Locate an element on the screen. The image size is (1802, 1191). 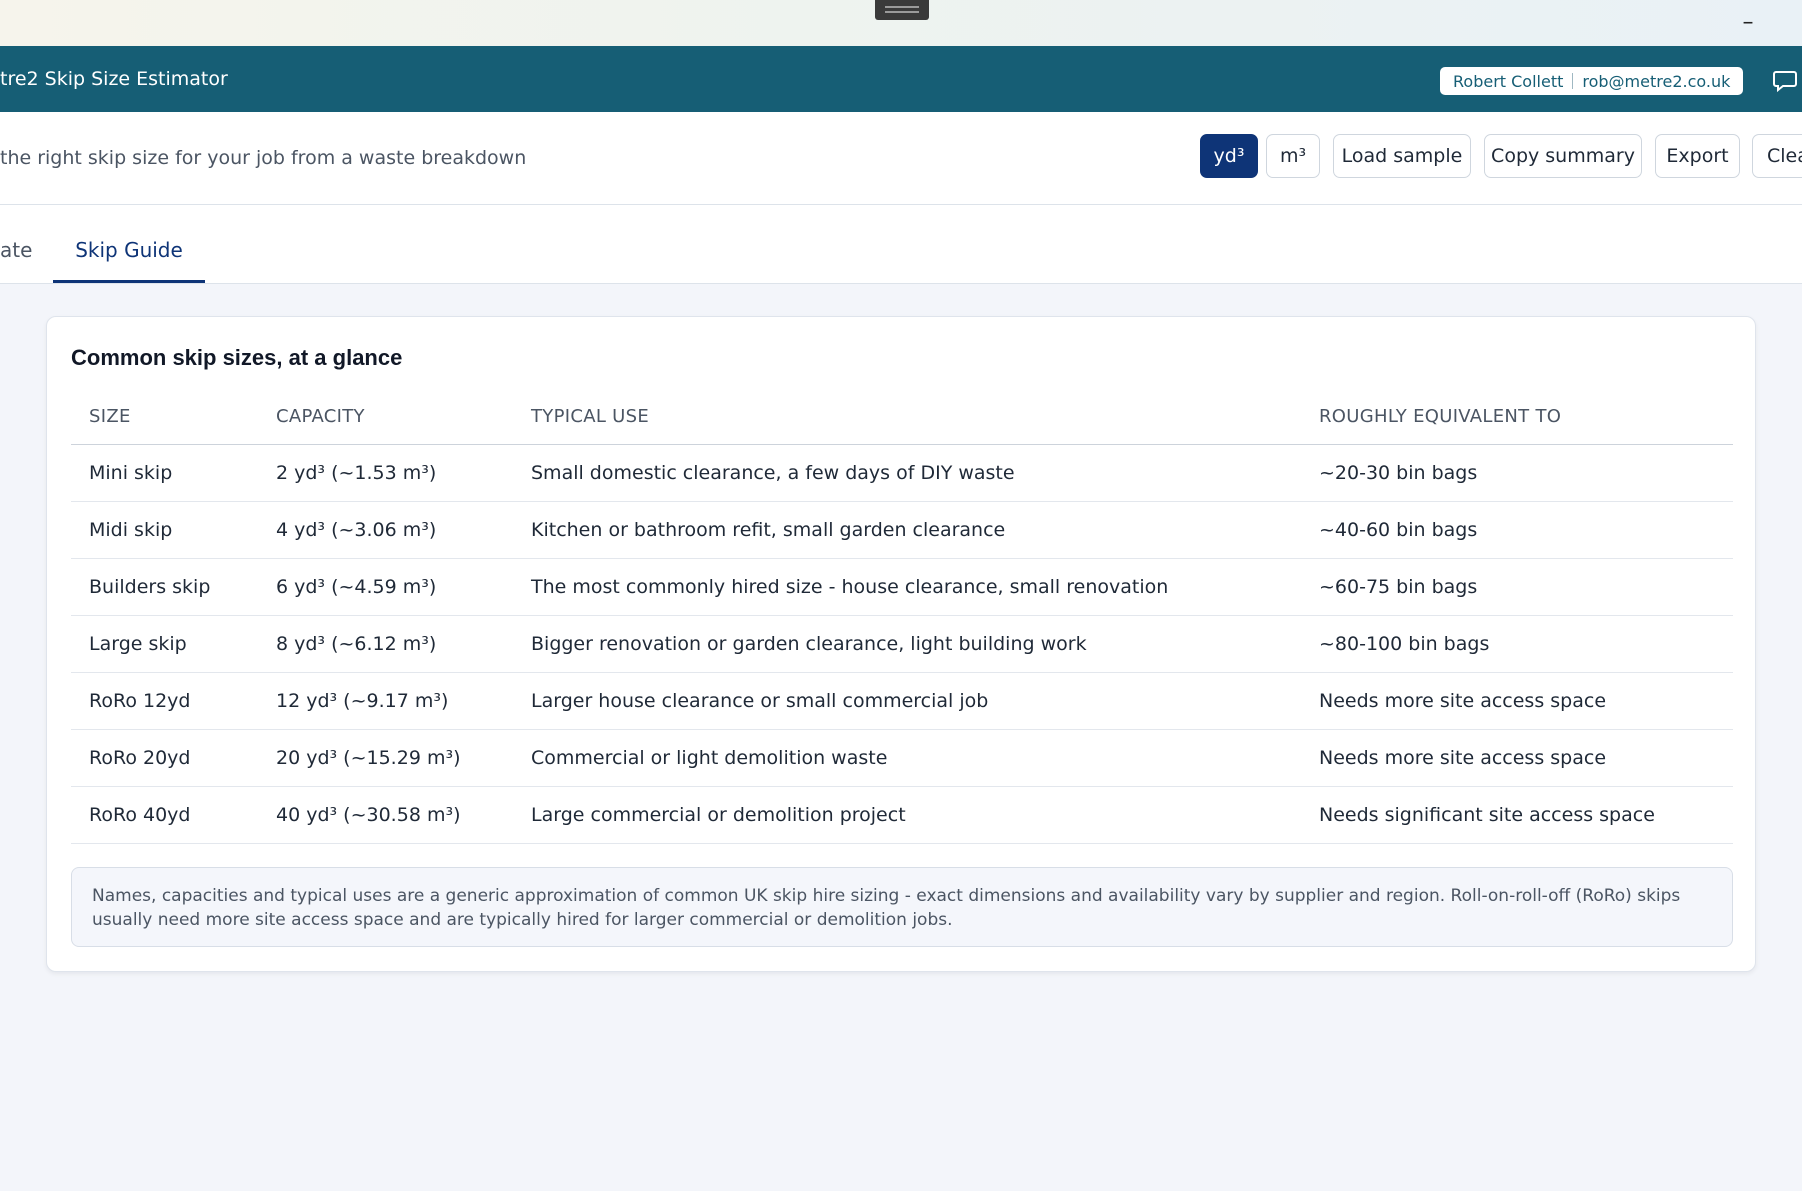
window-titlebar: – is located at coordinates (901, 23).